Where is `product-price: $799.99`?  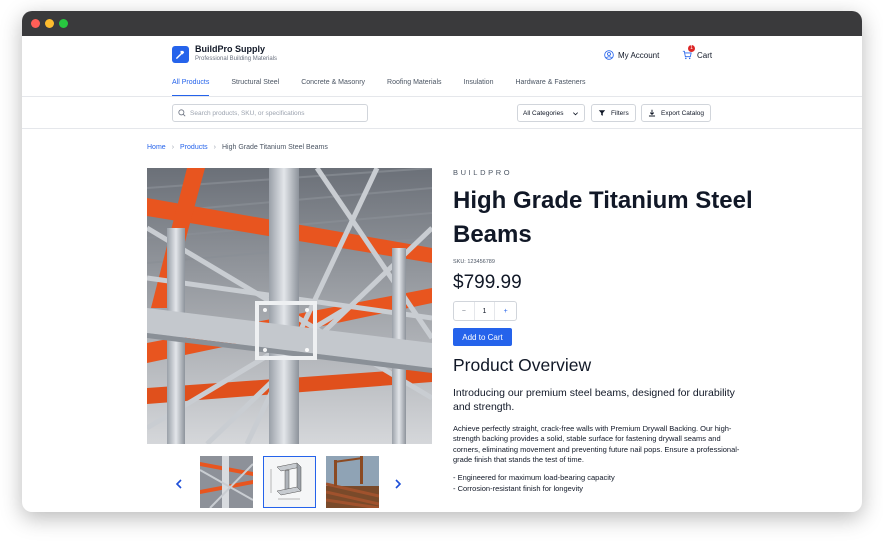 product-price: $799.99 is located at coordinates (487, 282).